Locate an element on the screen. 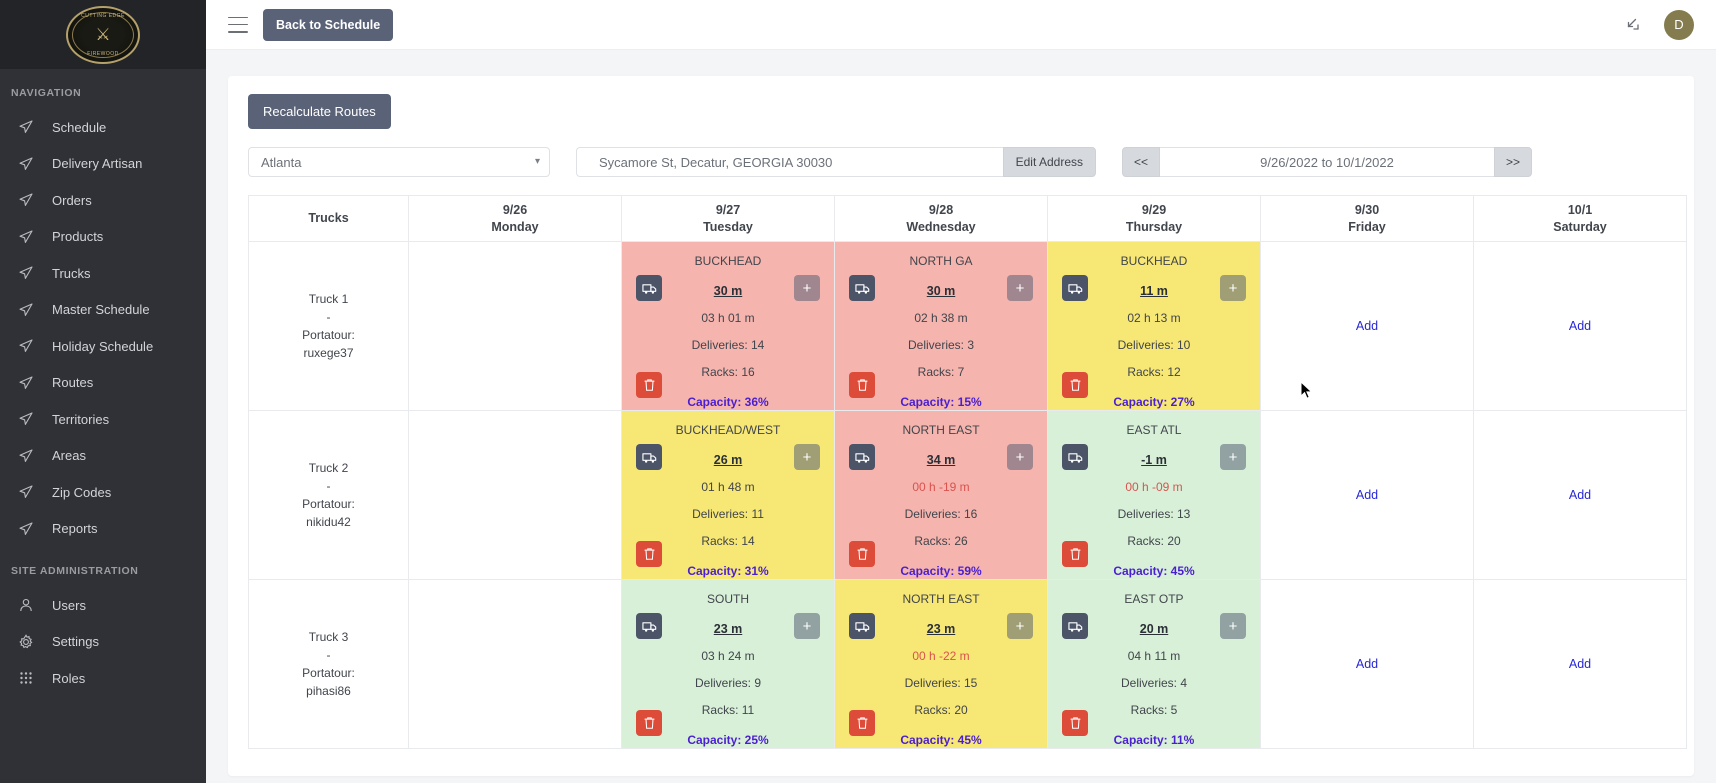  sidebar-item-routes: Routes is located at coordinates (103, 383).